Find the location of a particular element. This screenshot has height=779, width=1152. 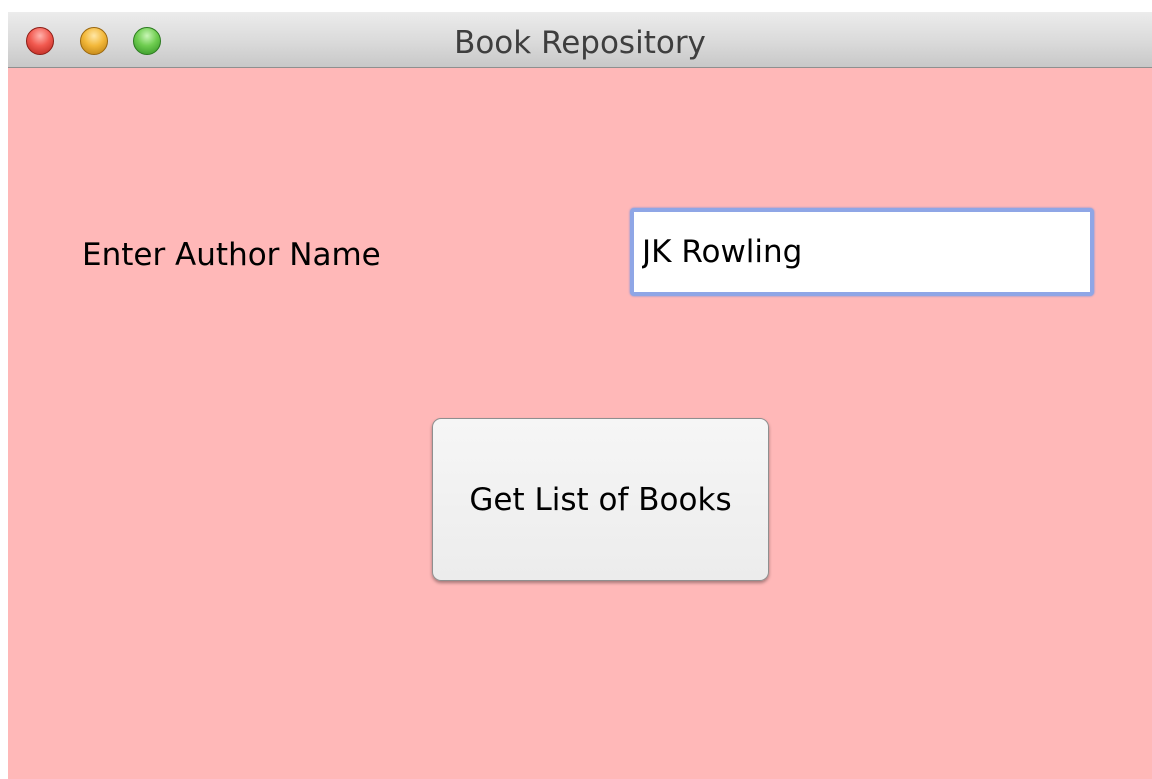

author-name-input is located at coordinates (862, 252).